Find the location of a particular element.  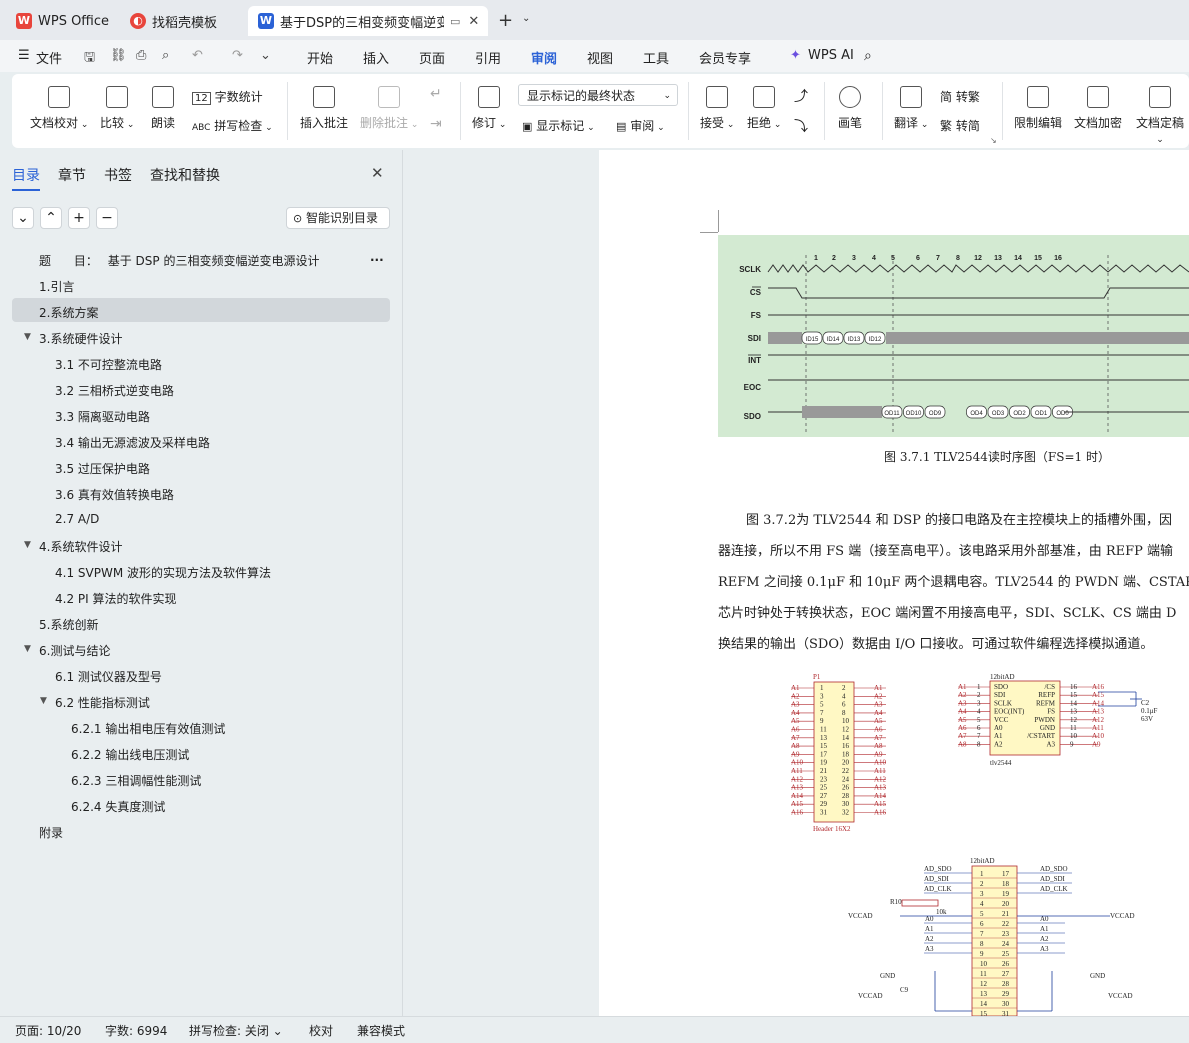

proofread-status: 校对 is located at coordinates (321, 1030).